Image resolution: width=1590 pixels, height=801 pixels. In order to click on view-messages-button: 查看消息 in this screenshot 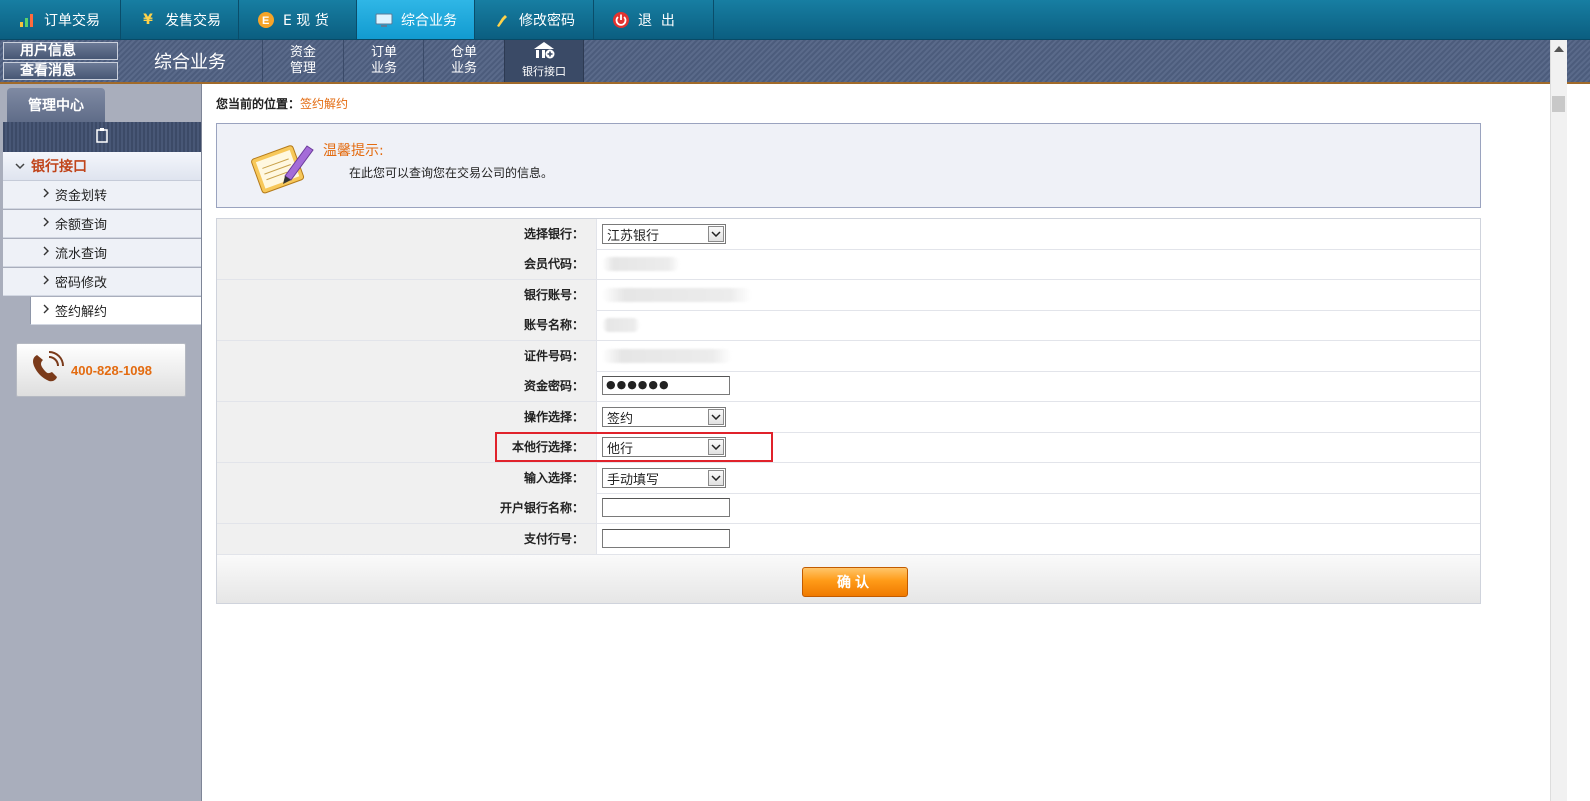, I will do `click(60, 71)`.